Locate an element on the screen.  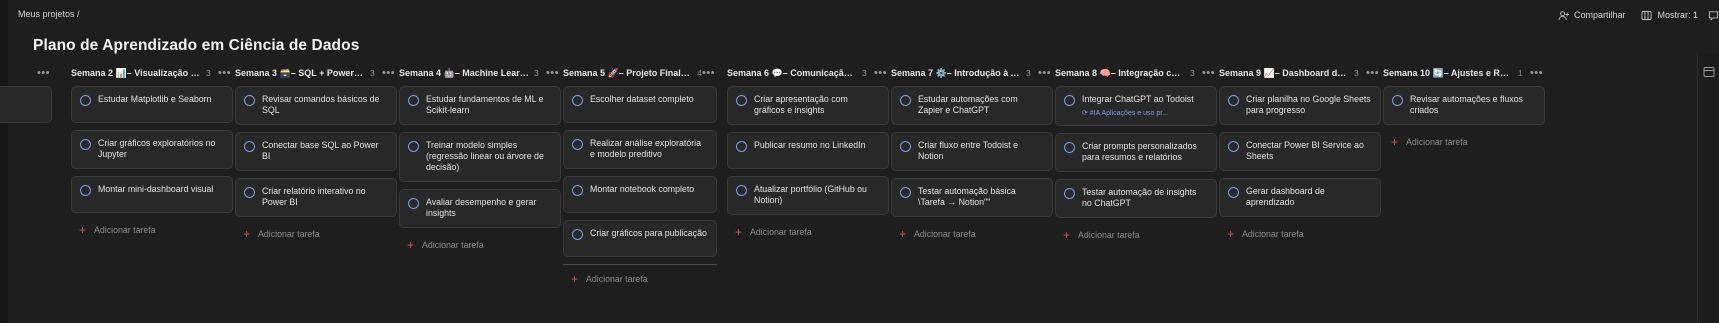
task-card: Avaliar desempenho e gerar insights is located at coordinates (480, 208).